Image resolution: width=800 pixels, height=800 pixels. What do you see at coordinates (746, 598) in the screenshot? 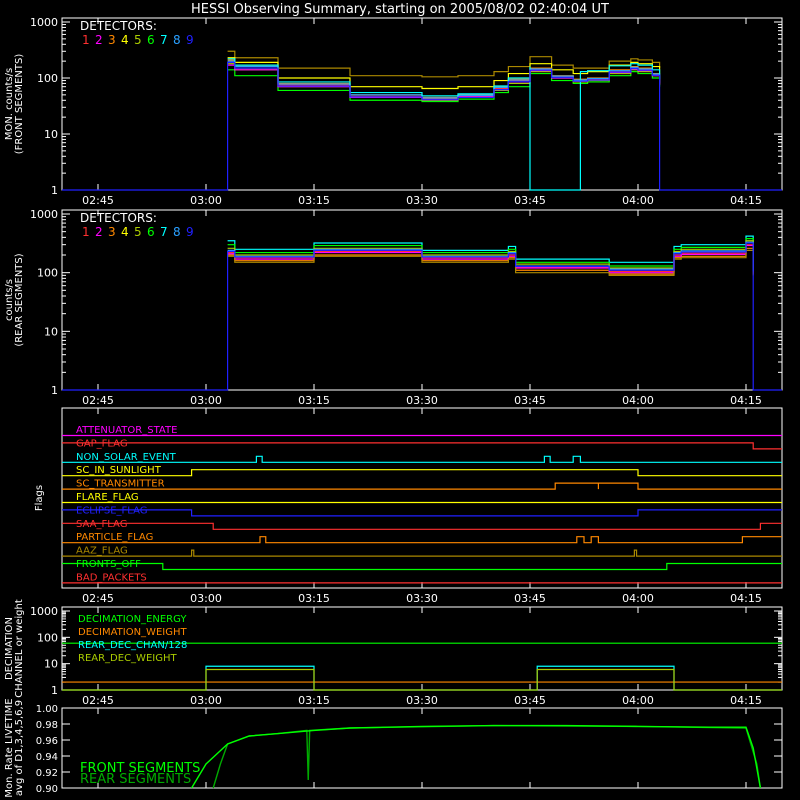
I see `flags-x-tick-label: 04:15` at bounding box center [746, 598].